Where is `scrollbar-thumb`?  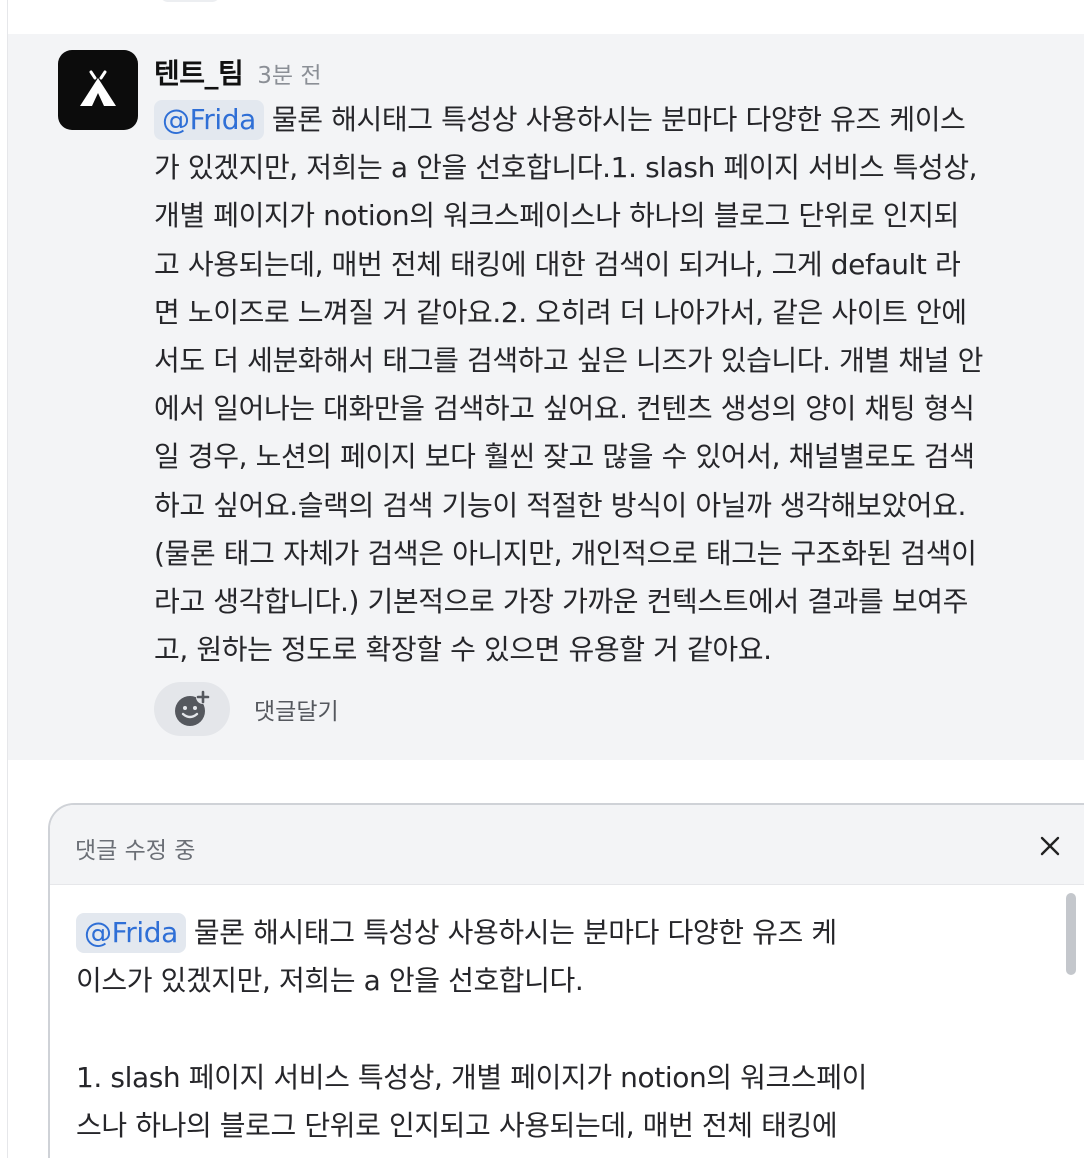 scrollbar-thumb is located at coordinates (1071, 934).